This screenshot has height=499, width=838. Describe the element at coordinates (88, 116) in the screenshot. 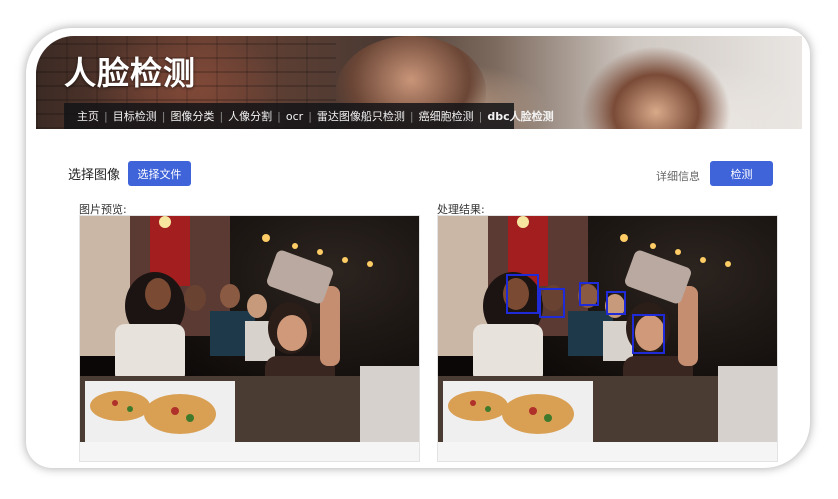

I see `nav-item-home: 主页` at that location.